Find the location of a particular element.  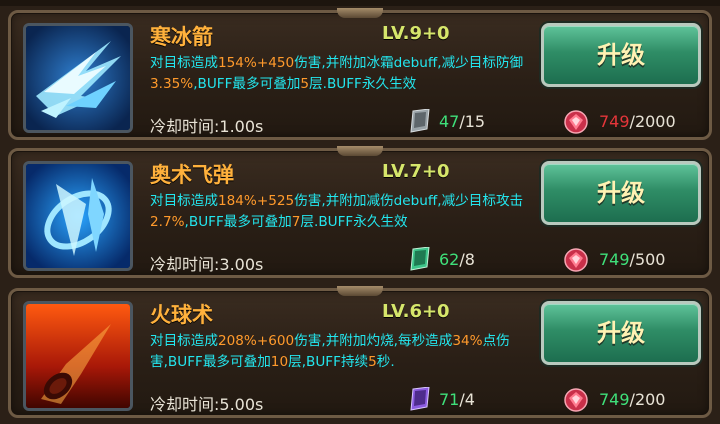

books-have: 71 is located at coordinates (449, 399).